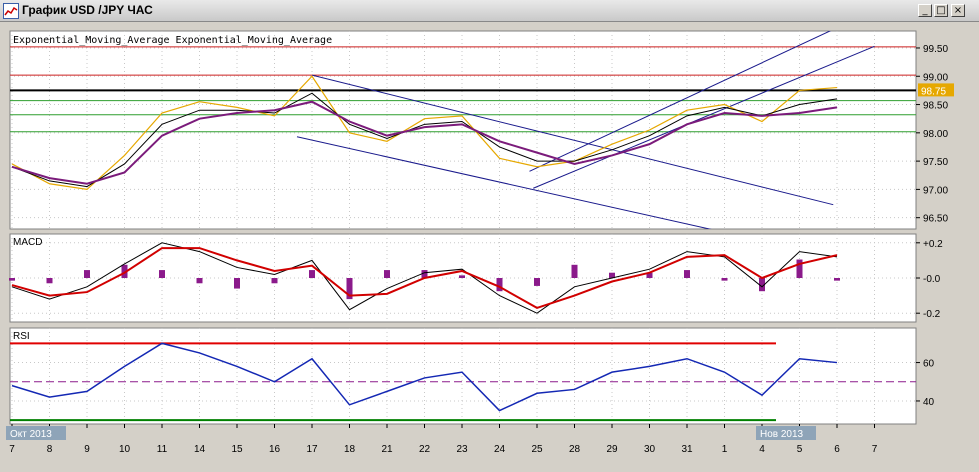 The image size is (979, 472). Describe the element at coordinates (500, 449) in the screenshot. I see `x-tick-label: 24` at that location.